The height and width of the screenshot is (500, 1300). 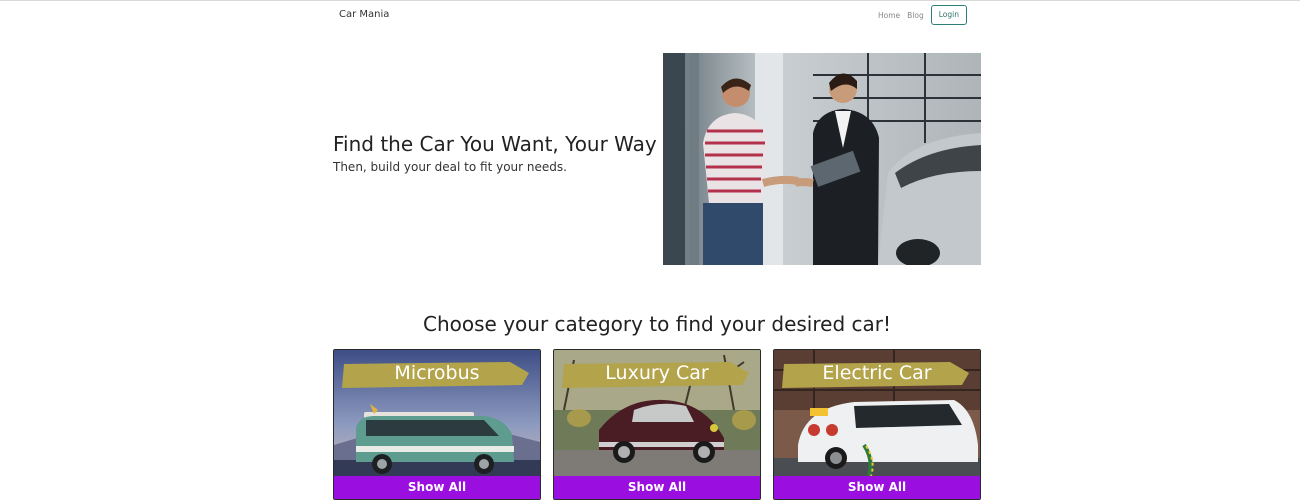 I want to click on category-name: Luxury Car, so click(x=657, y=373).